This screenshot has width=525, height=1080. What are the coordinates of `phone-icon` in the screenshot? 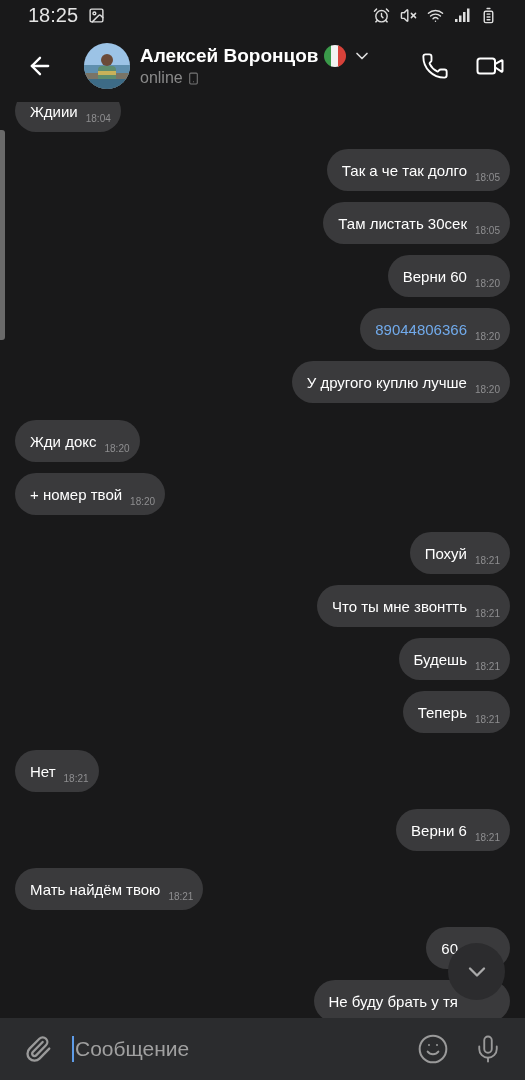 It's located at (435, 66).